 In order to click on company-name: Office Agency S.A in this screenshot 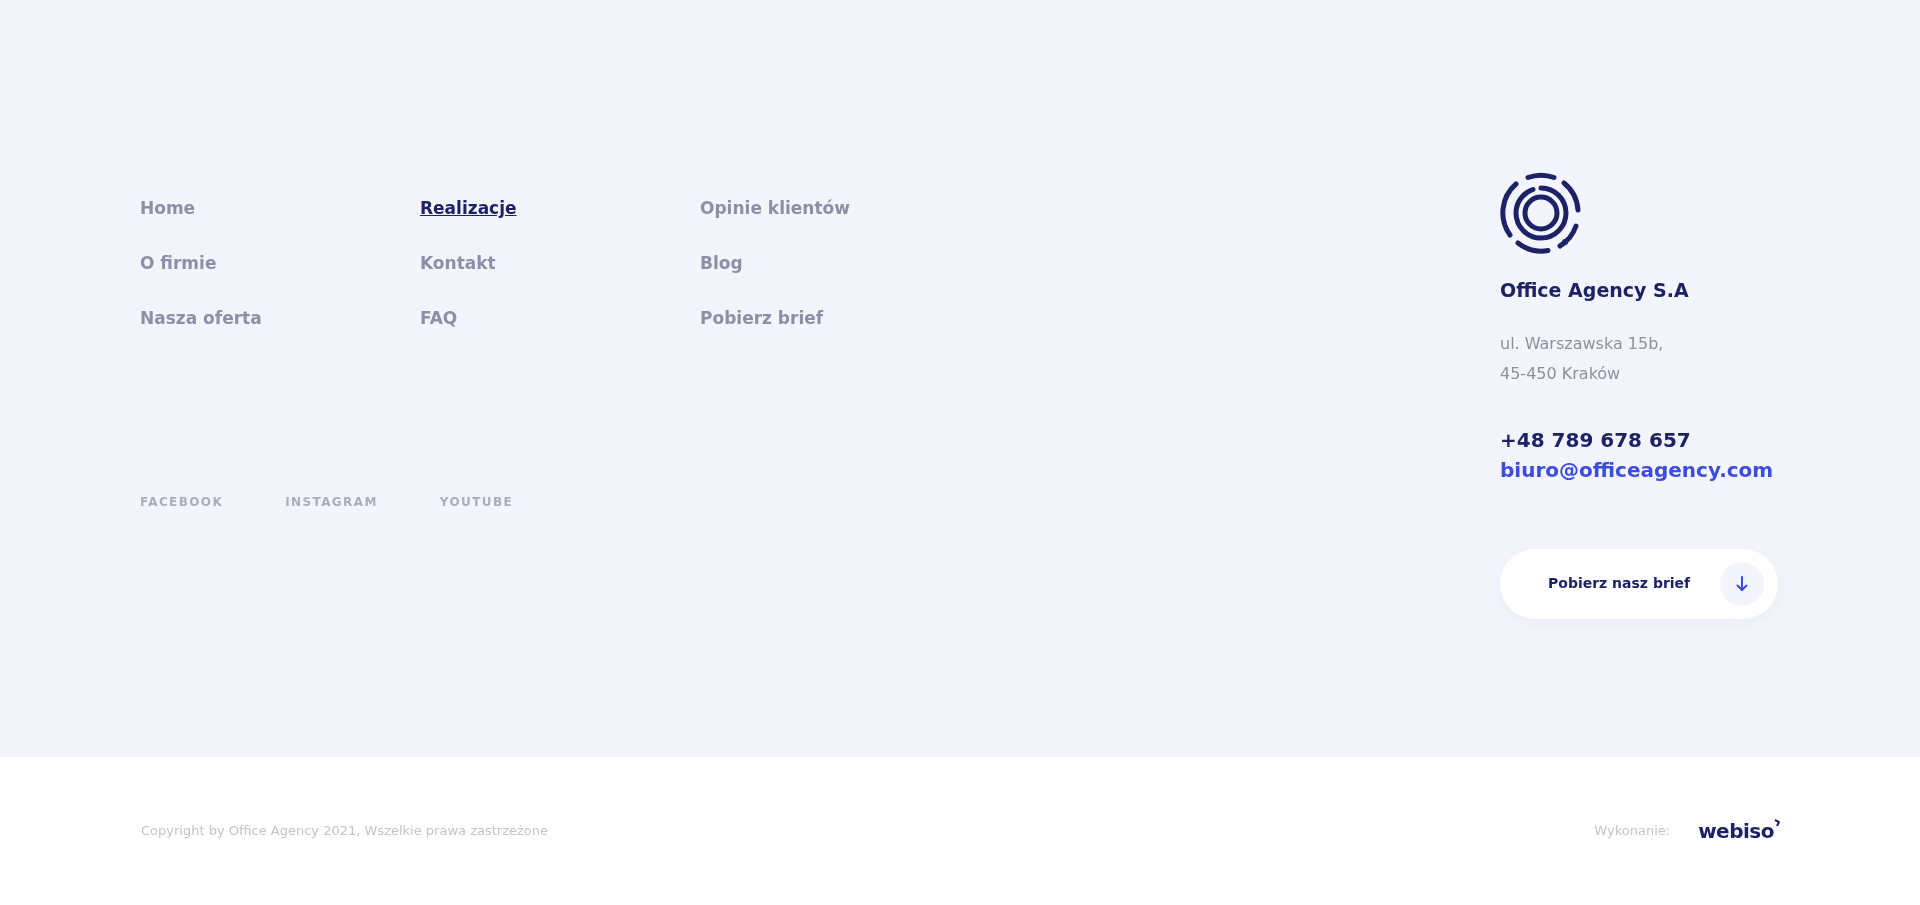, I will do `click(1595, 290)`.